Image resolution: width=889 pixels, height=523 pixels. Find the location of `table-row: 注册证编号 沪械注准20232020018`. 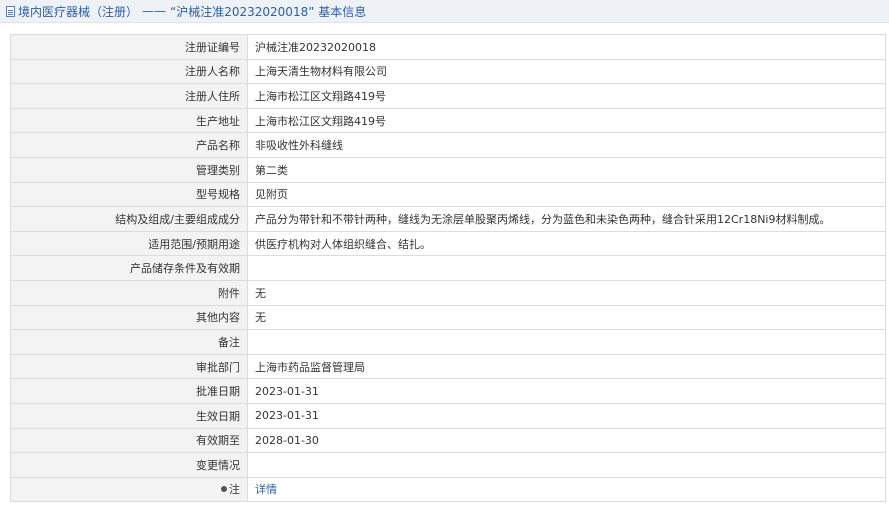

table-row: 注册证编号 沪械注准20232020018 is located at coordinates (448, 47).